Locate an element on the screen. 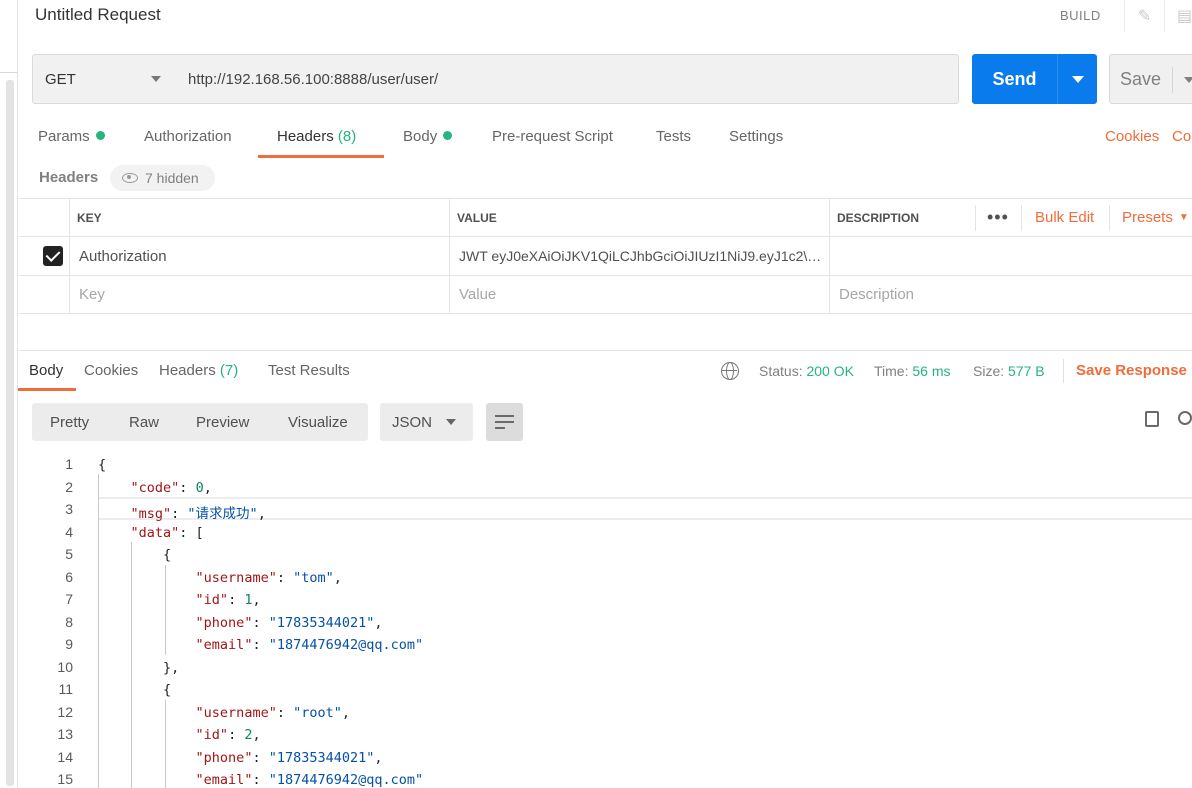  tab-authorization: Authorization is located at coordinates (188, 136).